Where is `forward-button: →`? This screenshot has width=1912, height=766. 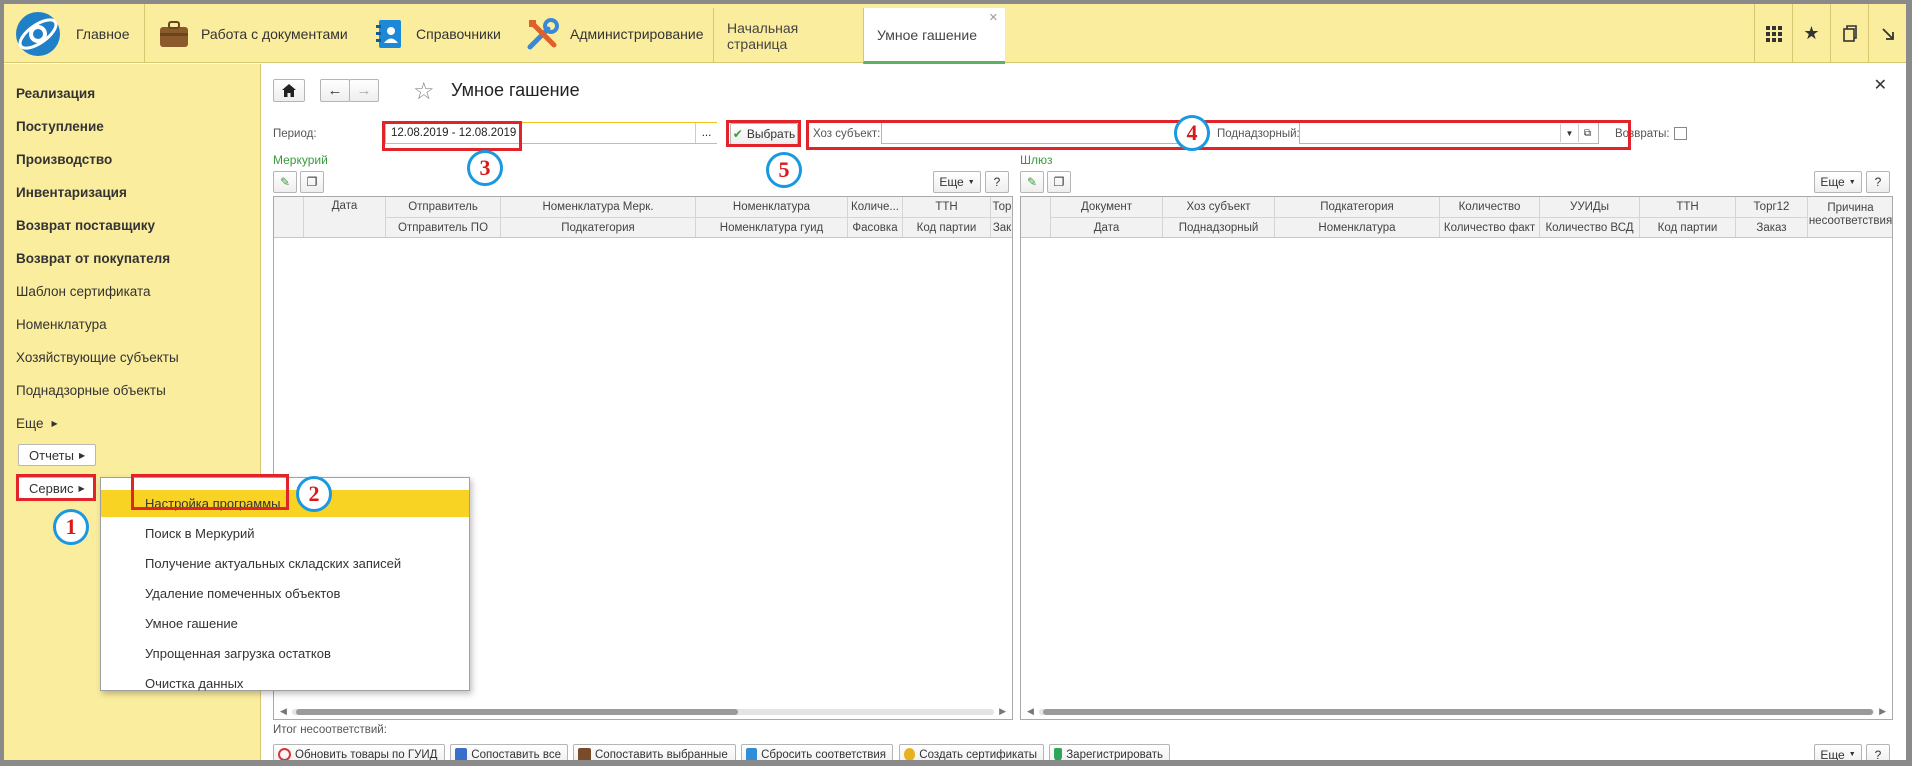
forward-button: → is located at coordinates (364, 90).